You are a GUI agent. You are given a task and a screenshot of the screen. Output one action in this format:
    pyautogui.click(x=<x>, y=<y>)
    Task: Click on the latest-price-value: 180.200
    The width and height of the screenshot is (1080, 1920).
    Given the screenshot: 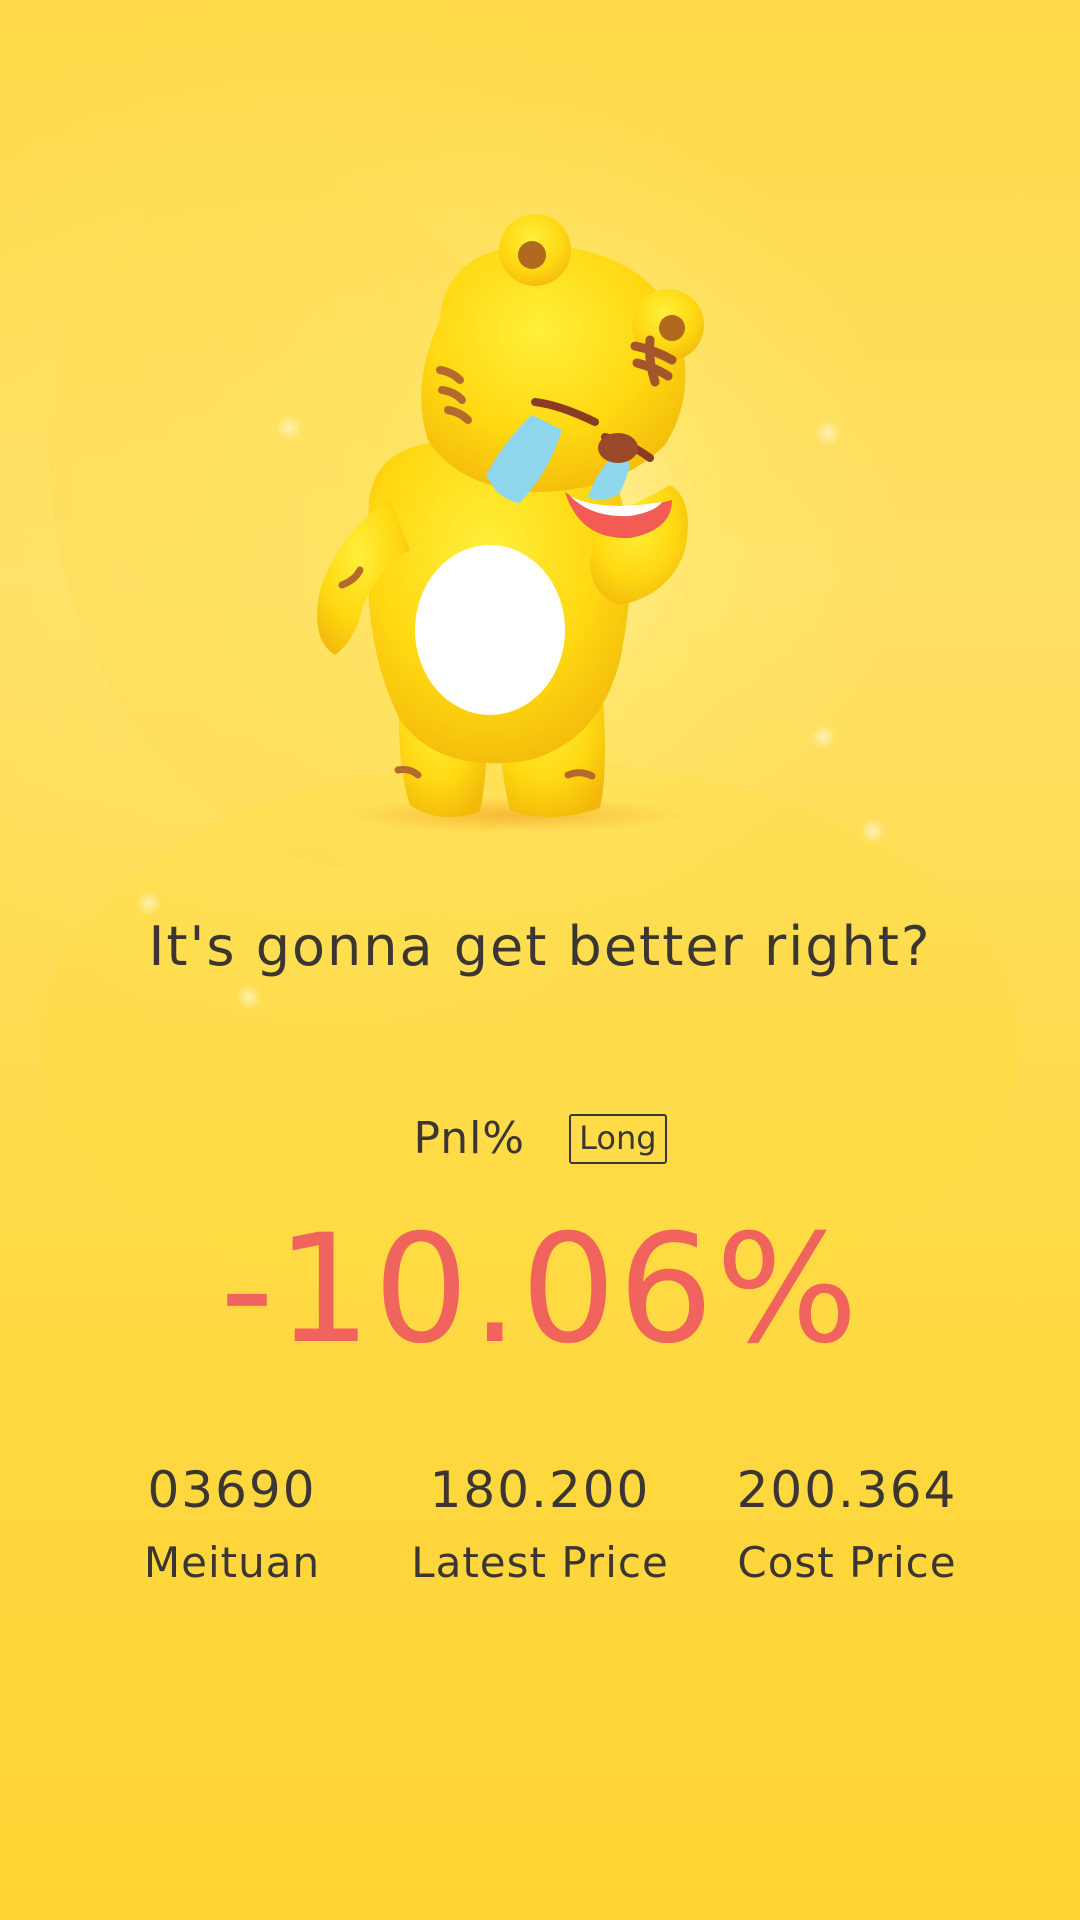 What is the action you would take?
    pyautogui.click(x=540, y=1490)
    